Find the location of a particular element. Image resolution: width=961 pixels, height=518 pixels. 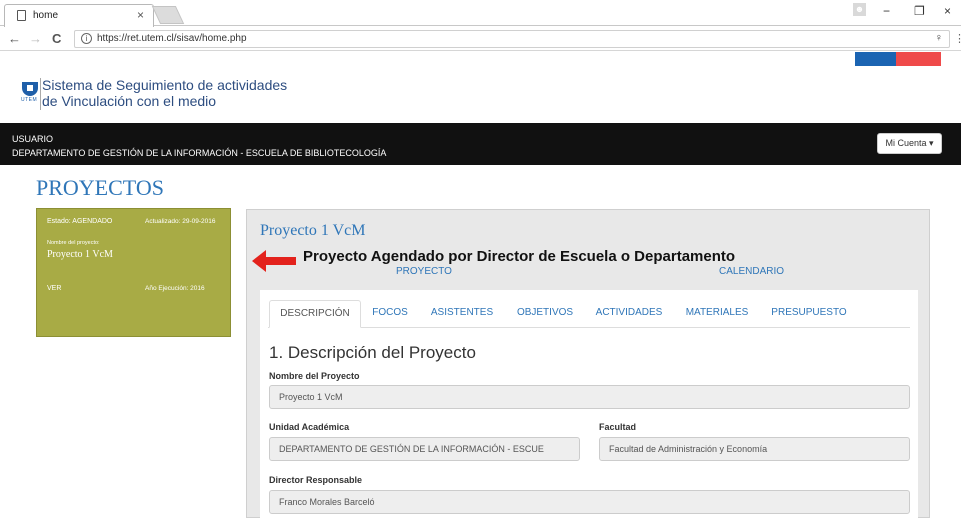

red-arrow-icon is located at coordinates (274, 261).